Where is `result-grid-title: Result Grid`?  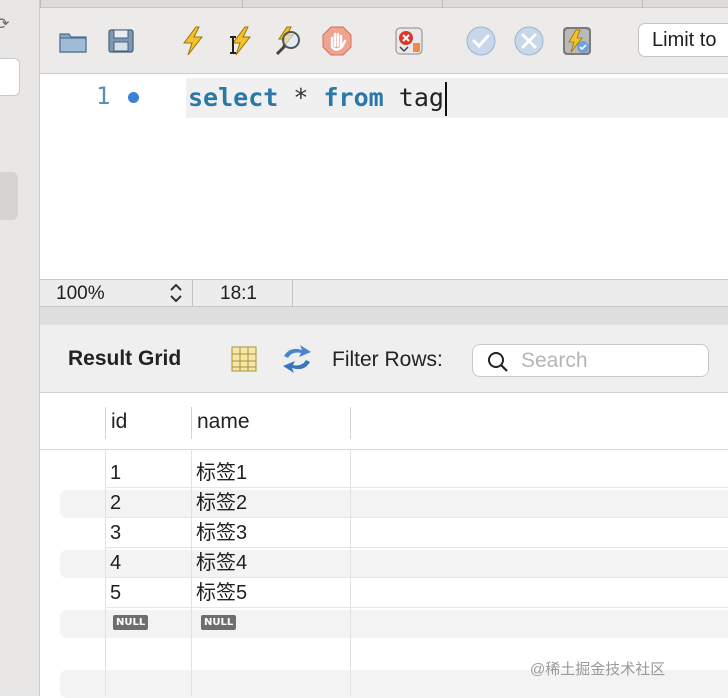 result-grid-title: Result Grid is located at coordinates (125, 358).